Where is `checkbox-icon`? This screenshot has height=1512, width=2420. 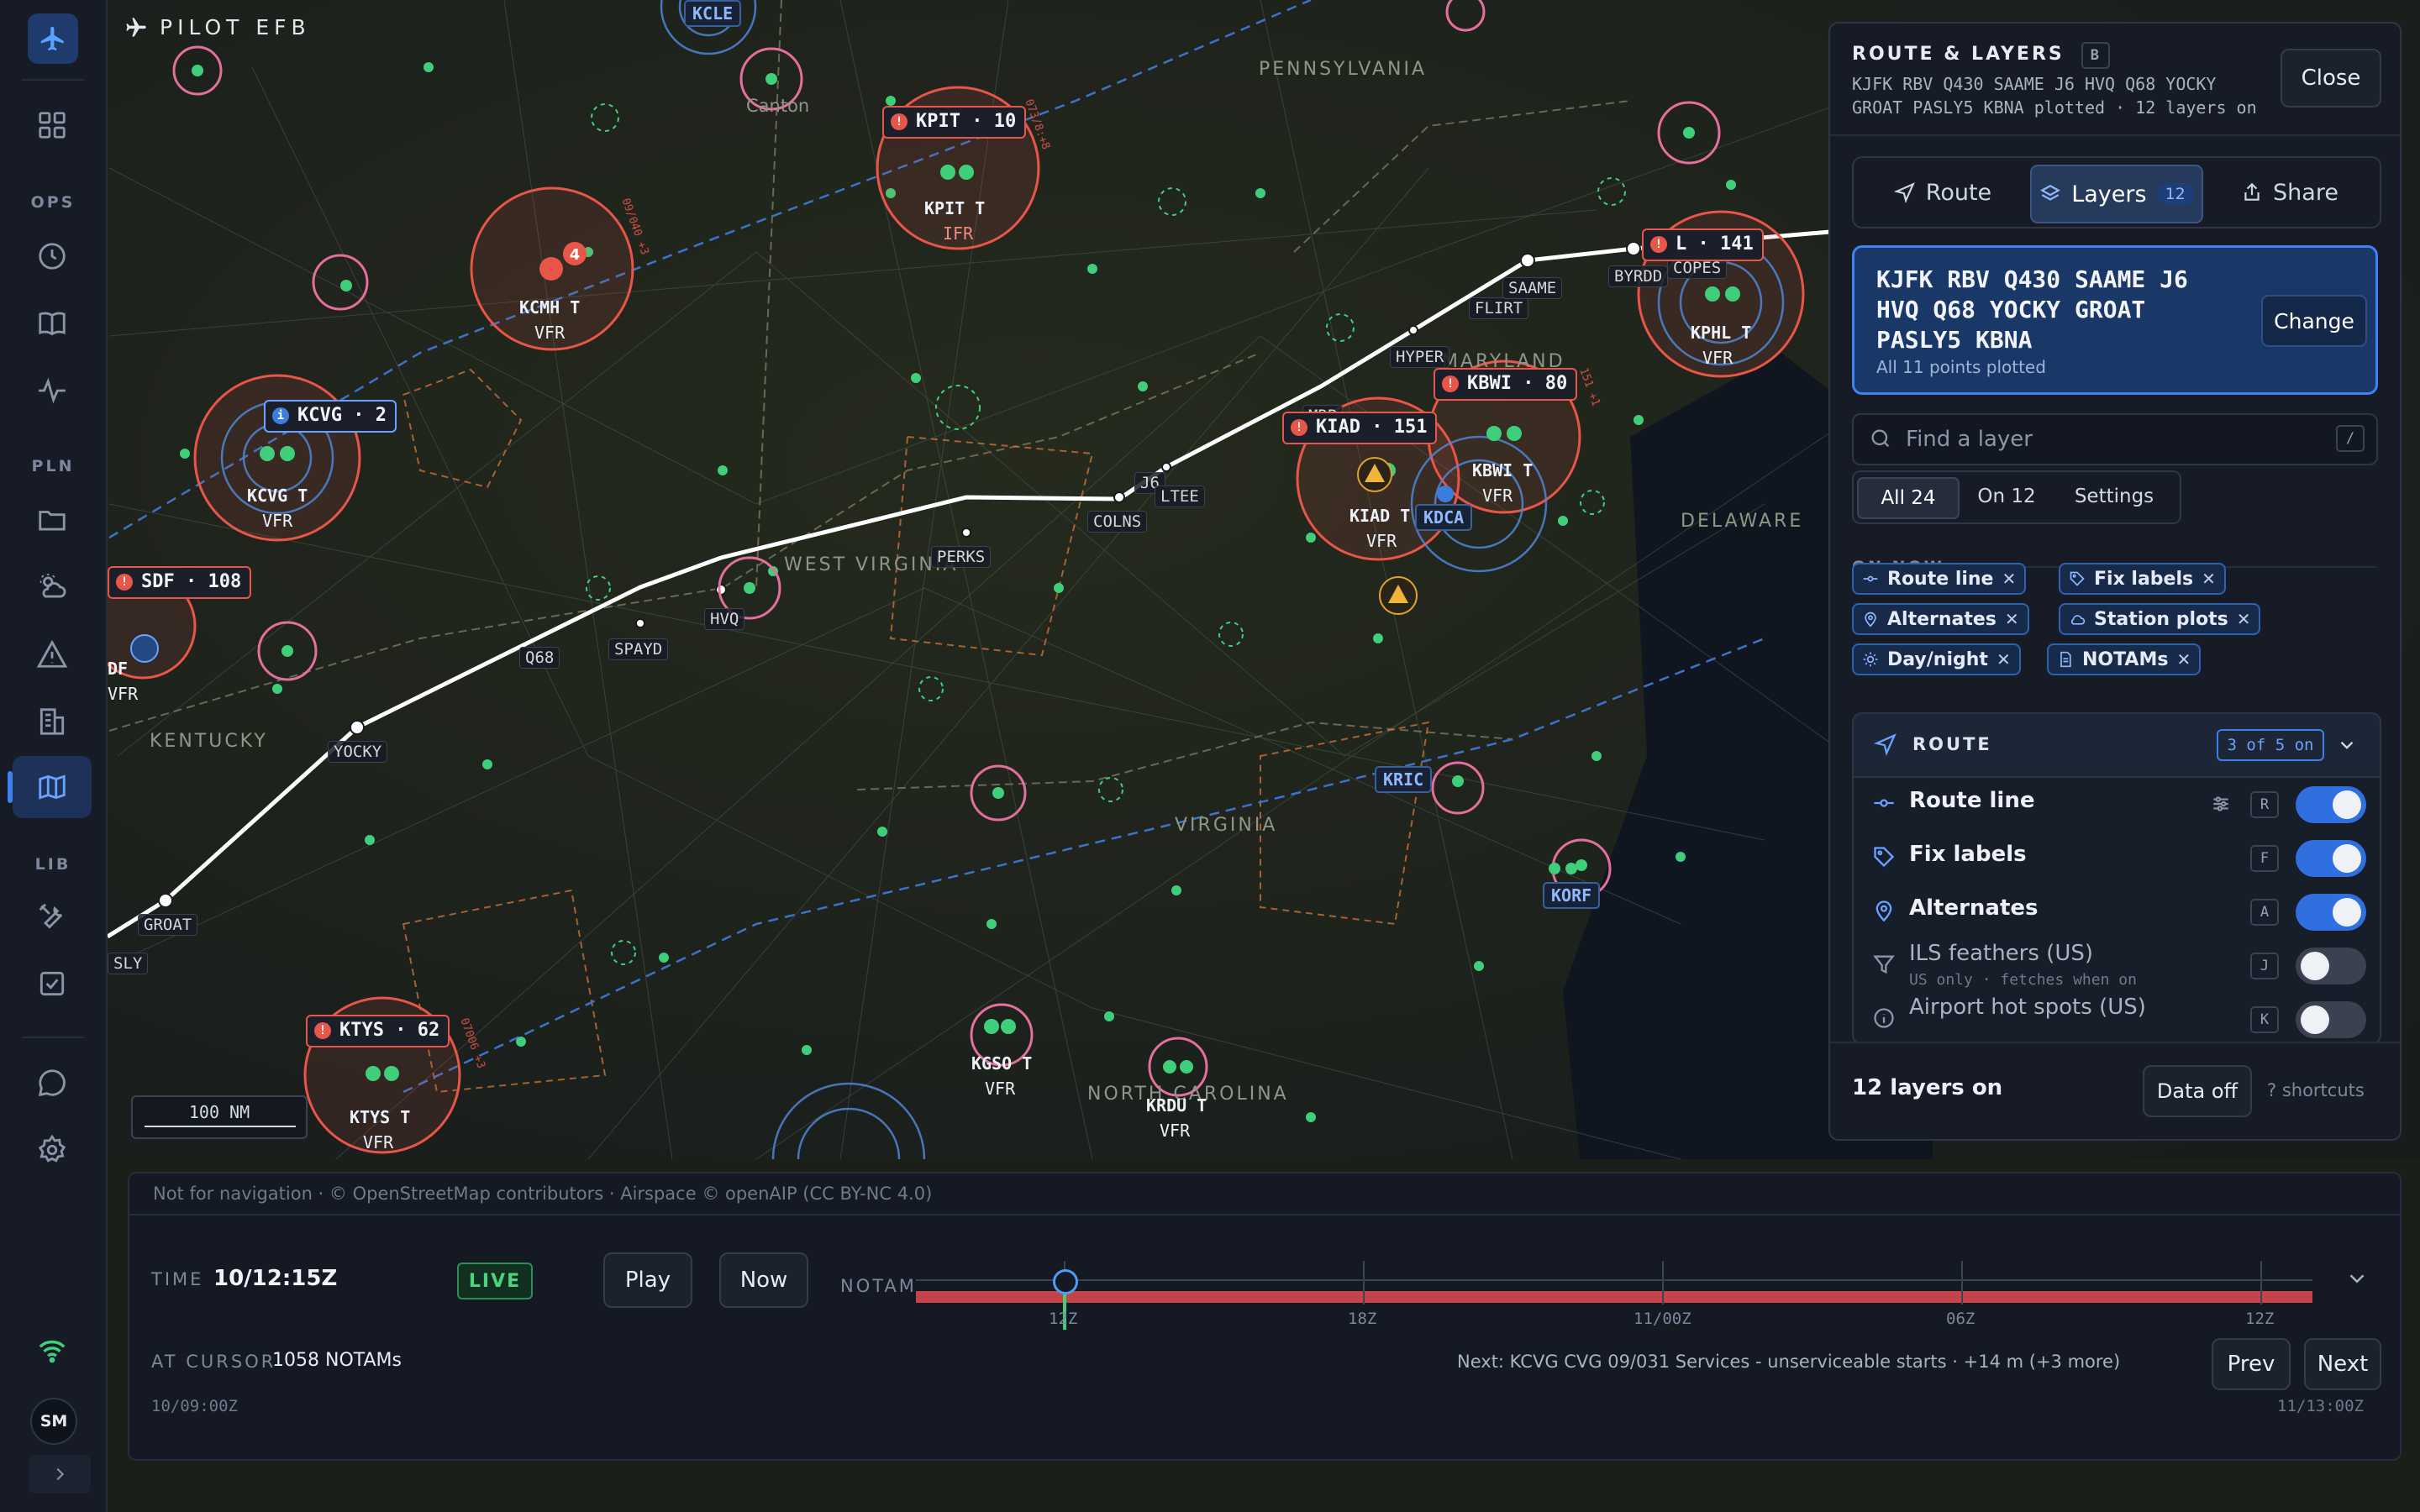
checkbox-icon is located at coordinates (52, 983).